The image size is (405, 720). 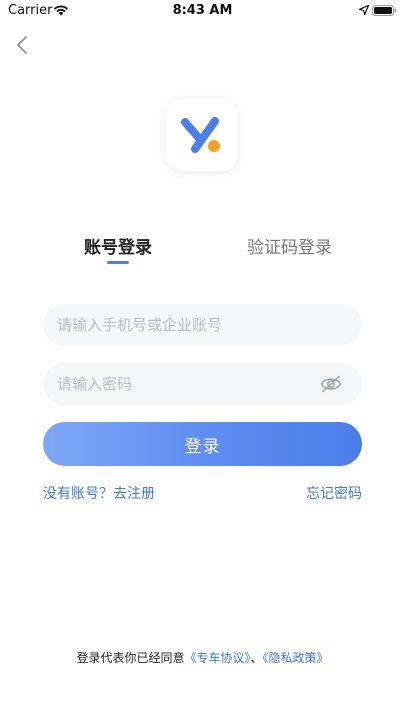 I want to click on app-logo, so click(x=202, y=135).